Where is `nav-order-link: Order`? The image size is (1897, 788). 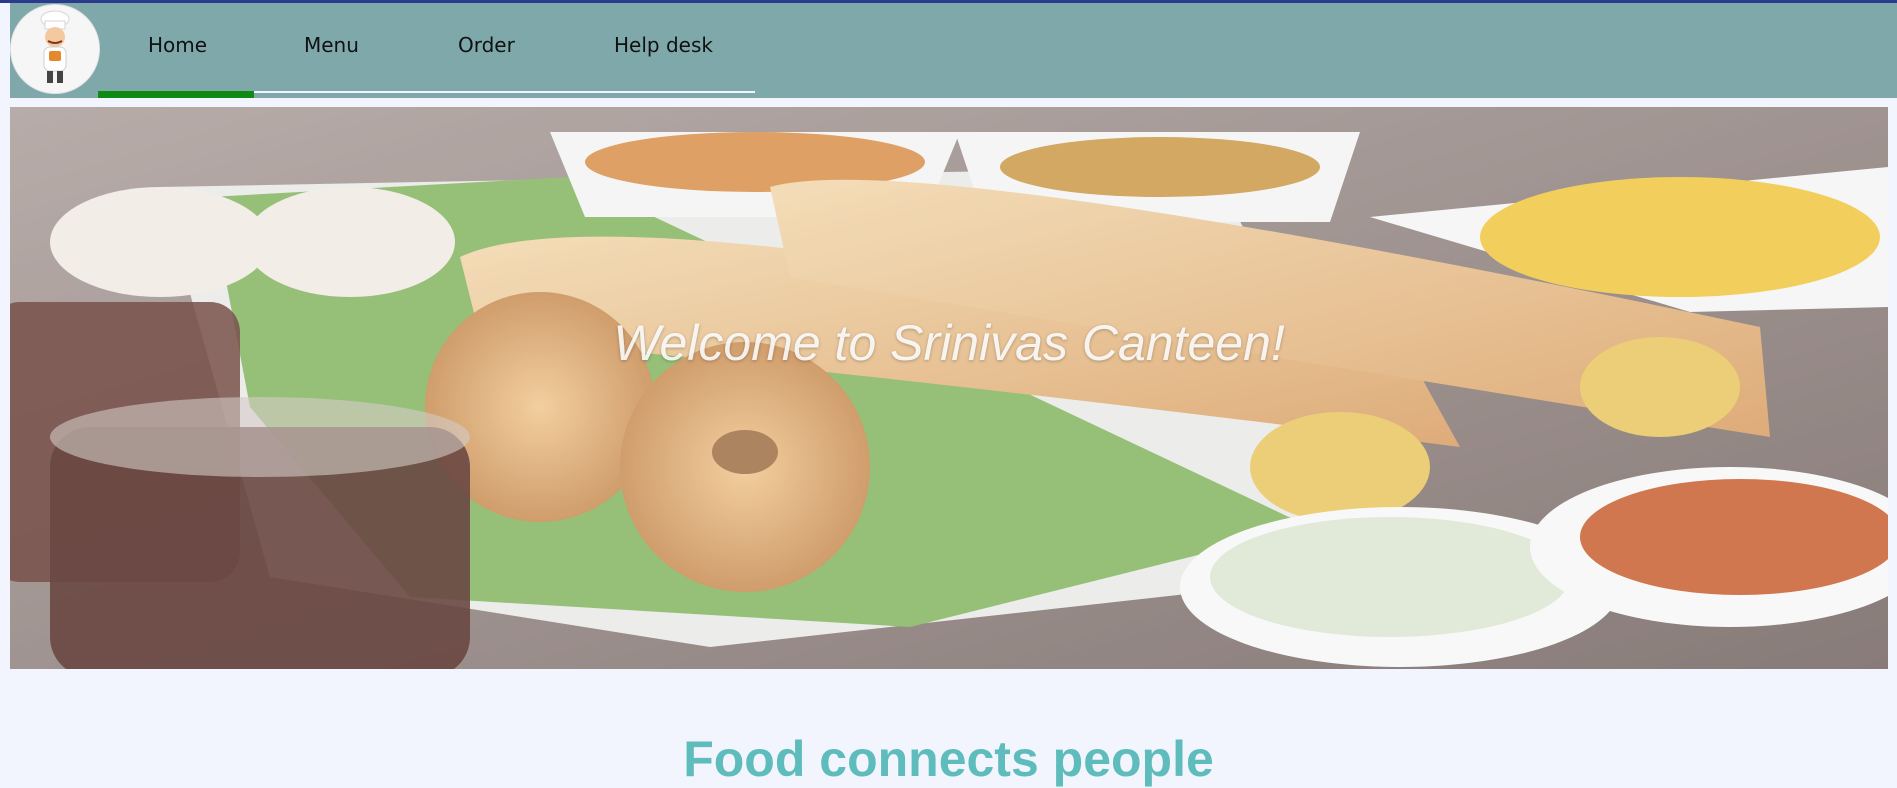
nav-order-link: Order is located at coordinates (486, 45).